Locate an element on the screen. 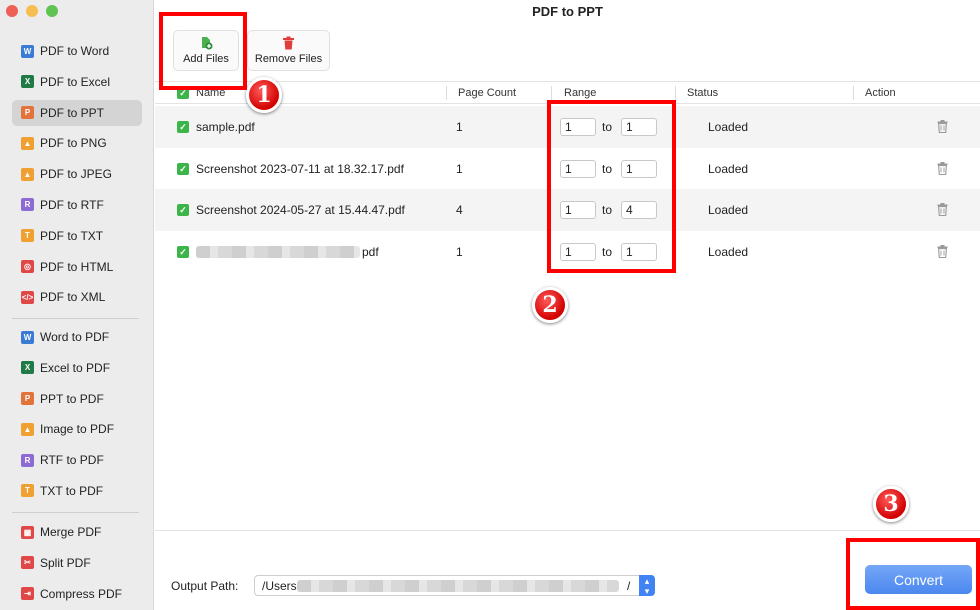 Image resolution: width=980 pixels, height=610 pixels. sidebar-item-txt-to-pdf: T TXT to PDF is located at coordinates (77, 491).